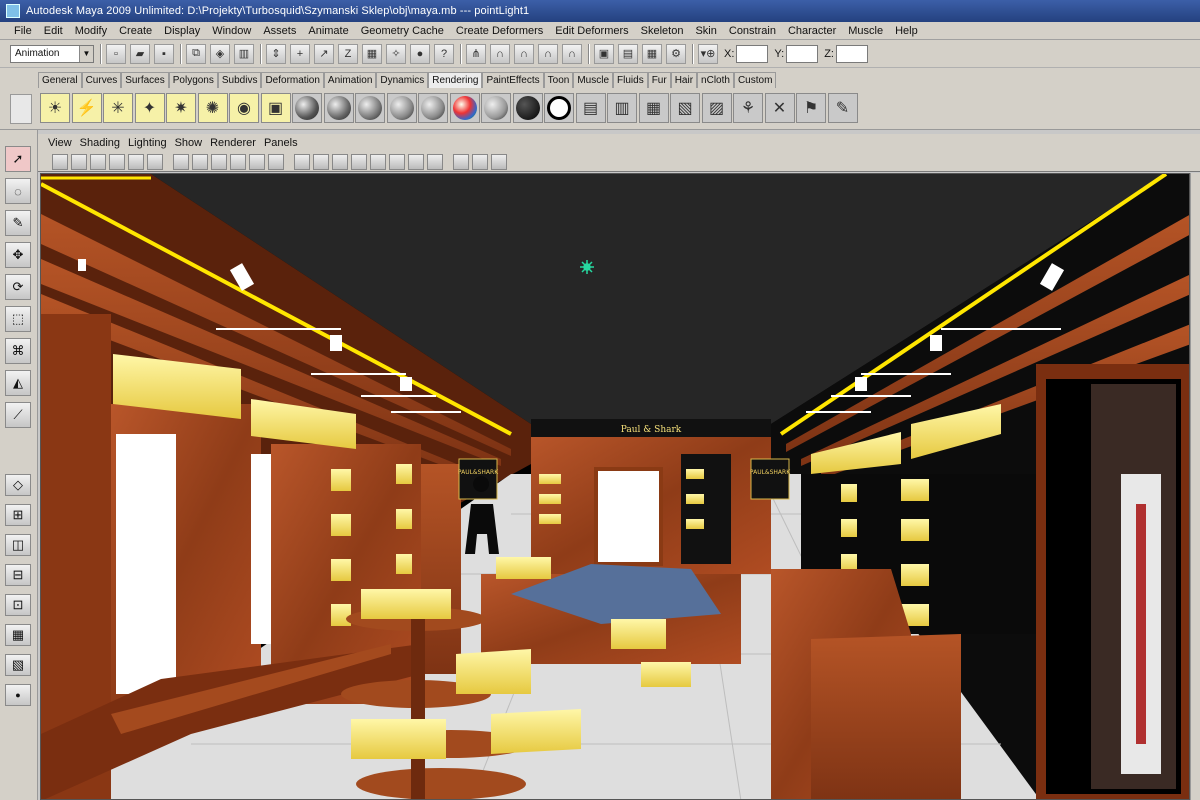  I want to click on film-gate-icon, so click(181, 162).